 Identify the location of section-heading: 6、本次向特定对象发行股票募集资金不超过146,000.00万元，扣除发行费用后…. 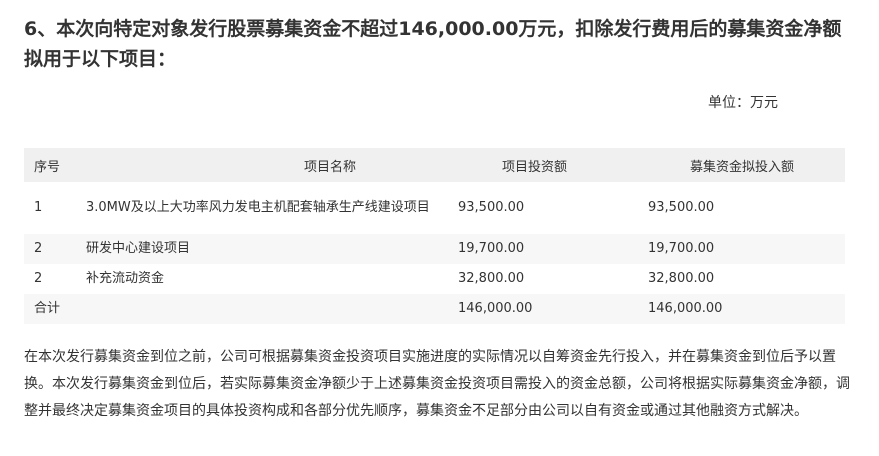
(433, 44).